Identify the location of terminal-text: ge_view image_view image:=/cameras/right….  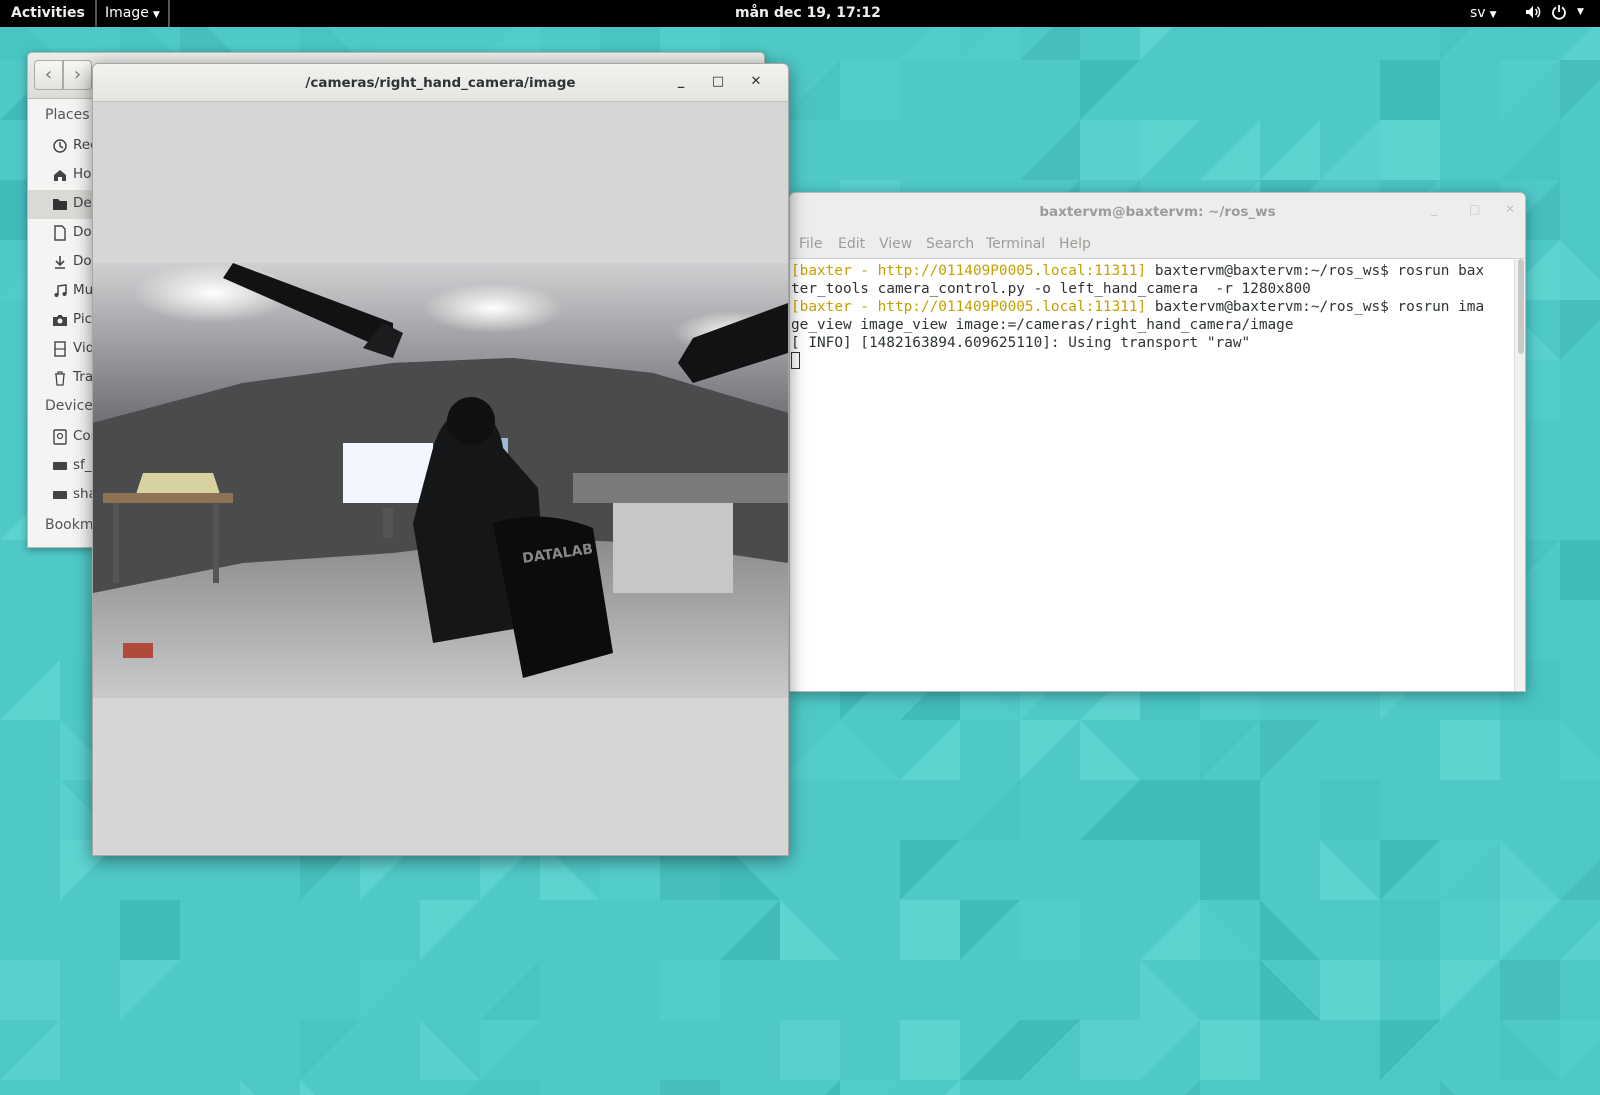
(1042, 325).